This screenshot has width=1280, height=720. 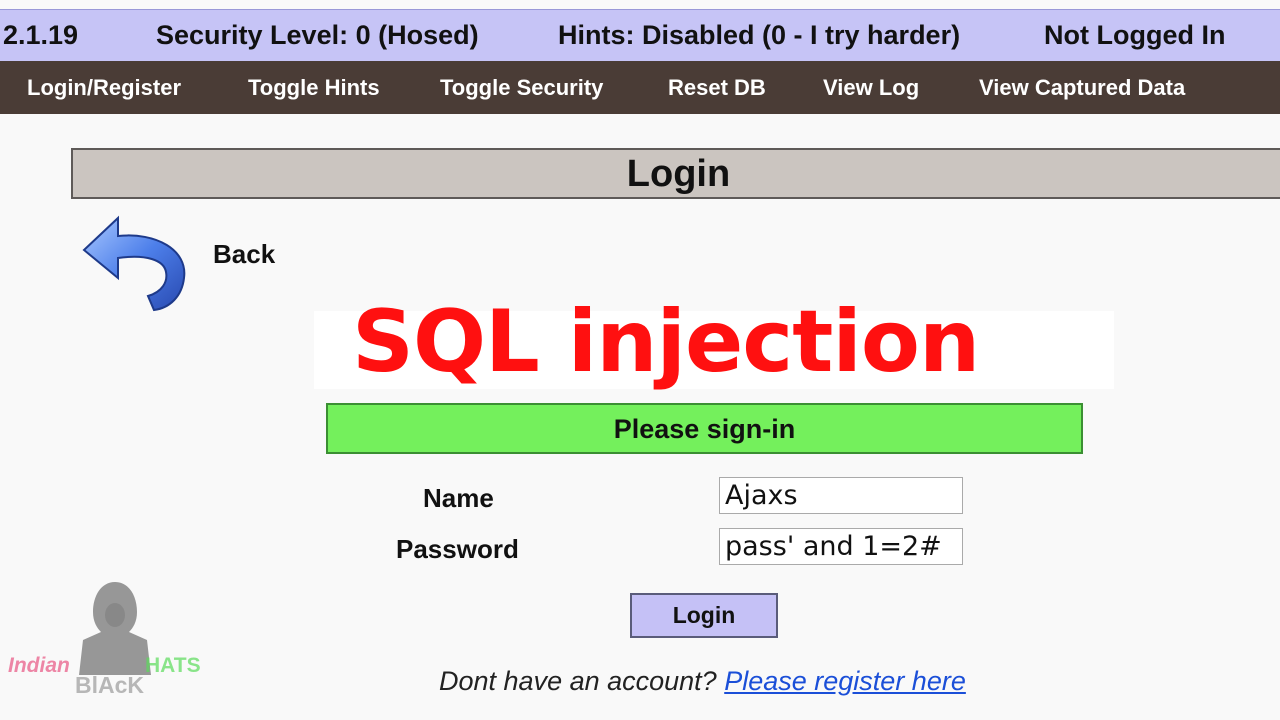 I want to click on nav-view-log: View Log, so click(x=871, y=88).